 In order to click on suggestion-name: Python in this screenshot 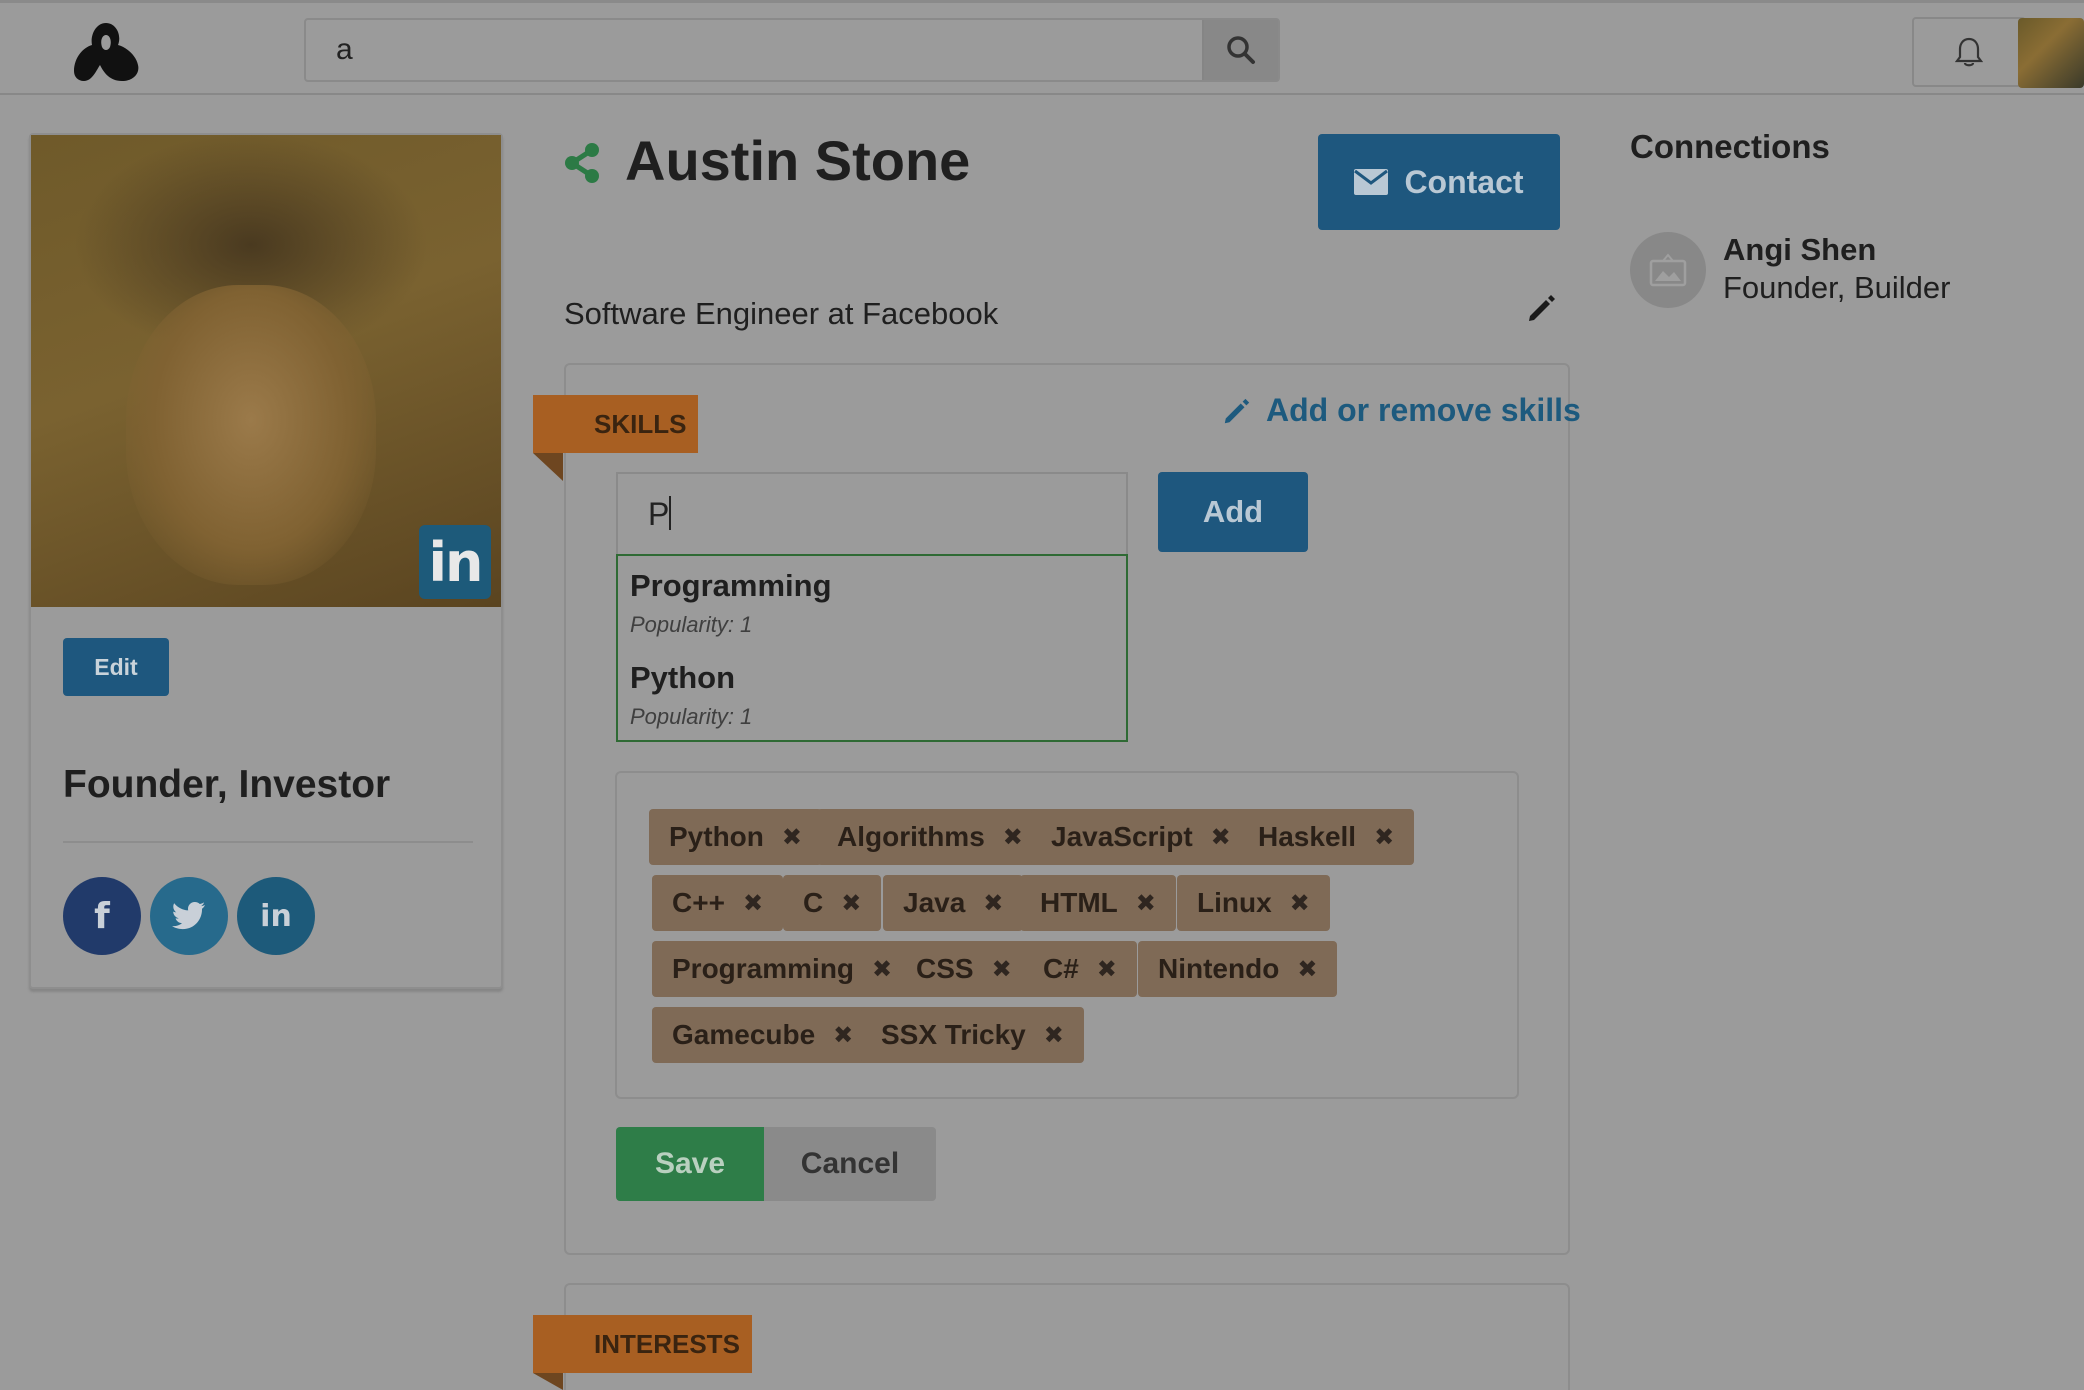, I will do `click(683, 677)`.